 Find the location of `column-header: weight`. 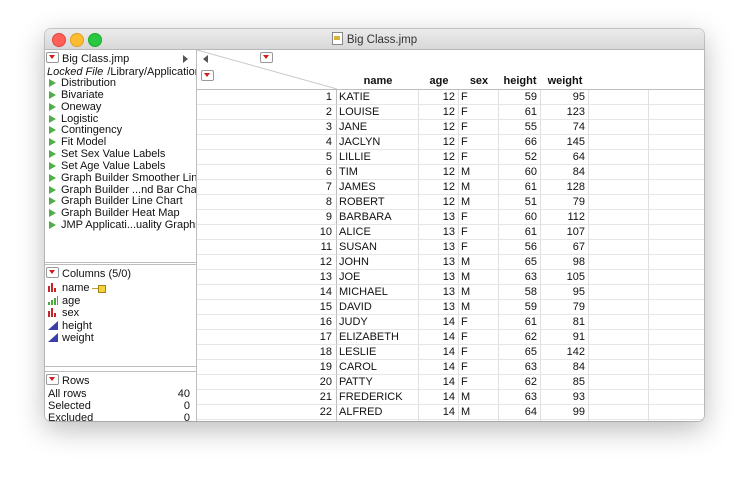

column-header: weight is located at coordinates (565, 70).